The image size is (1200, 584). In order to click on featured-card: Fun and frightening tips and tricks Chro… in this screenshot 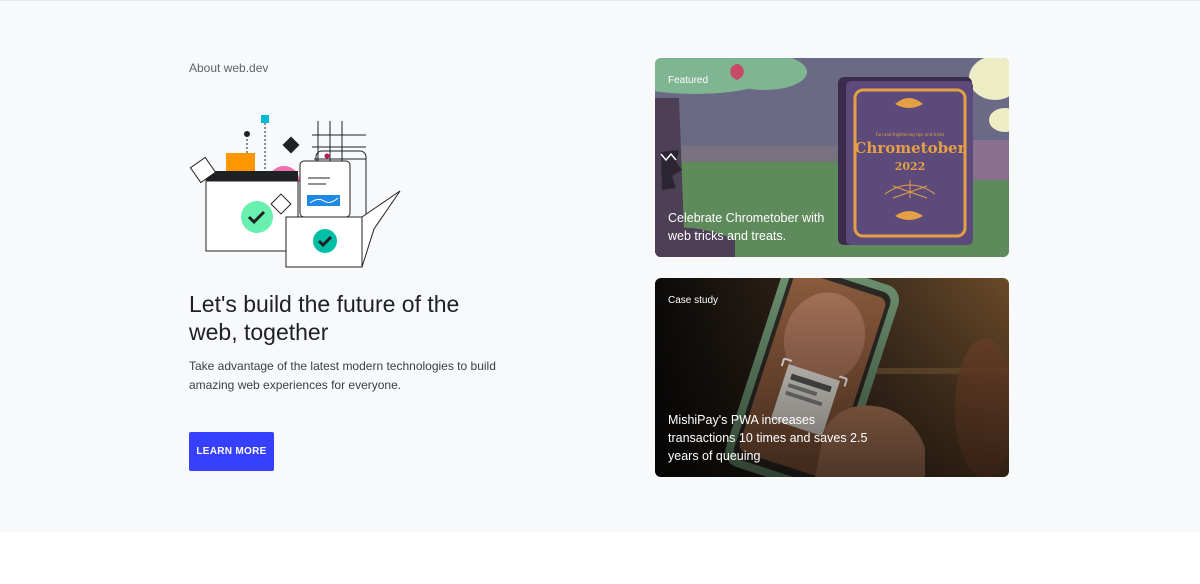, I will do `click(832, 157)`.